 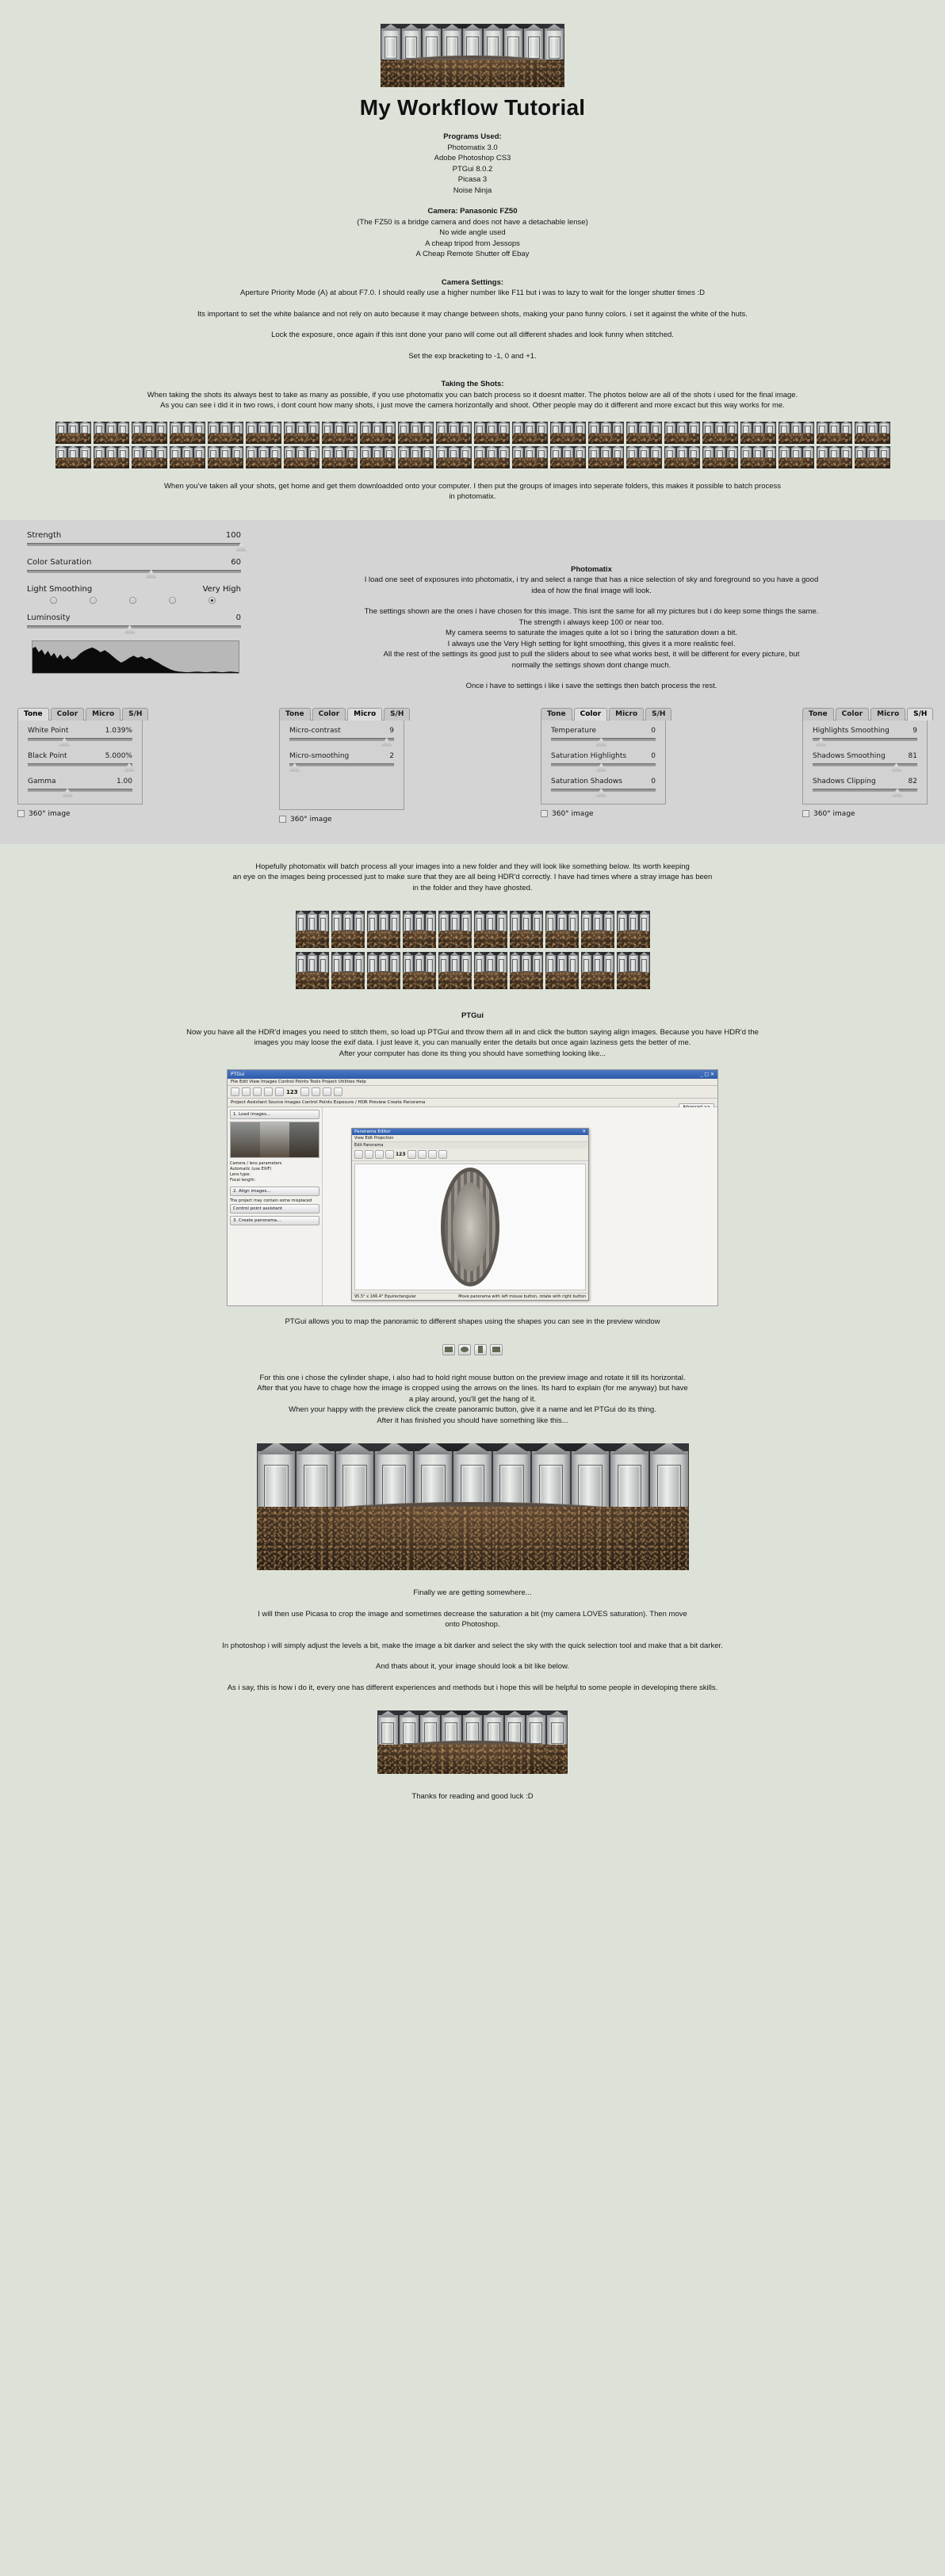 What do you see at coordinates (496, 1349) in the screenshot?
I see `shape-fisheye-icon` at bounding box center [496, 1349].